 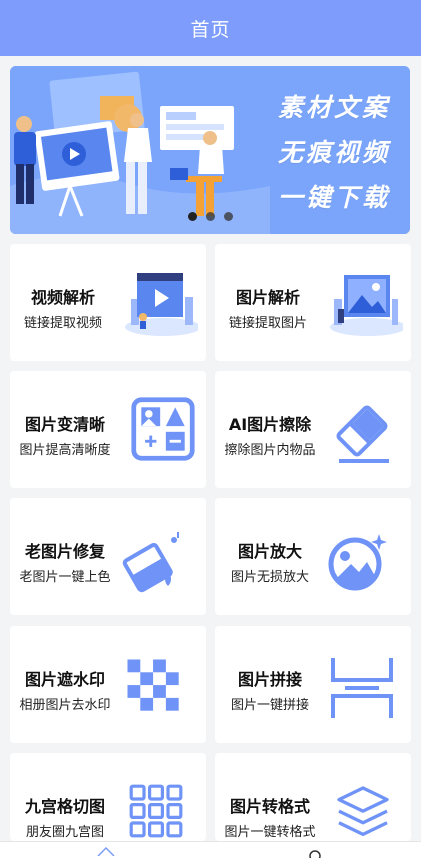 I want to click on feature-subtitle: 老图片一键上色, so click(x=65, y=577).